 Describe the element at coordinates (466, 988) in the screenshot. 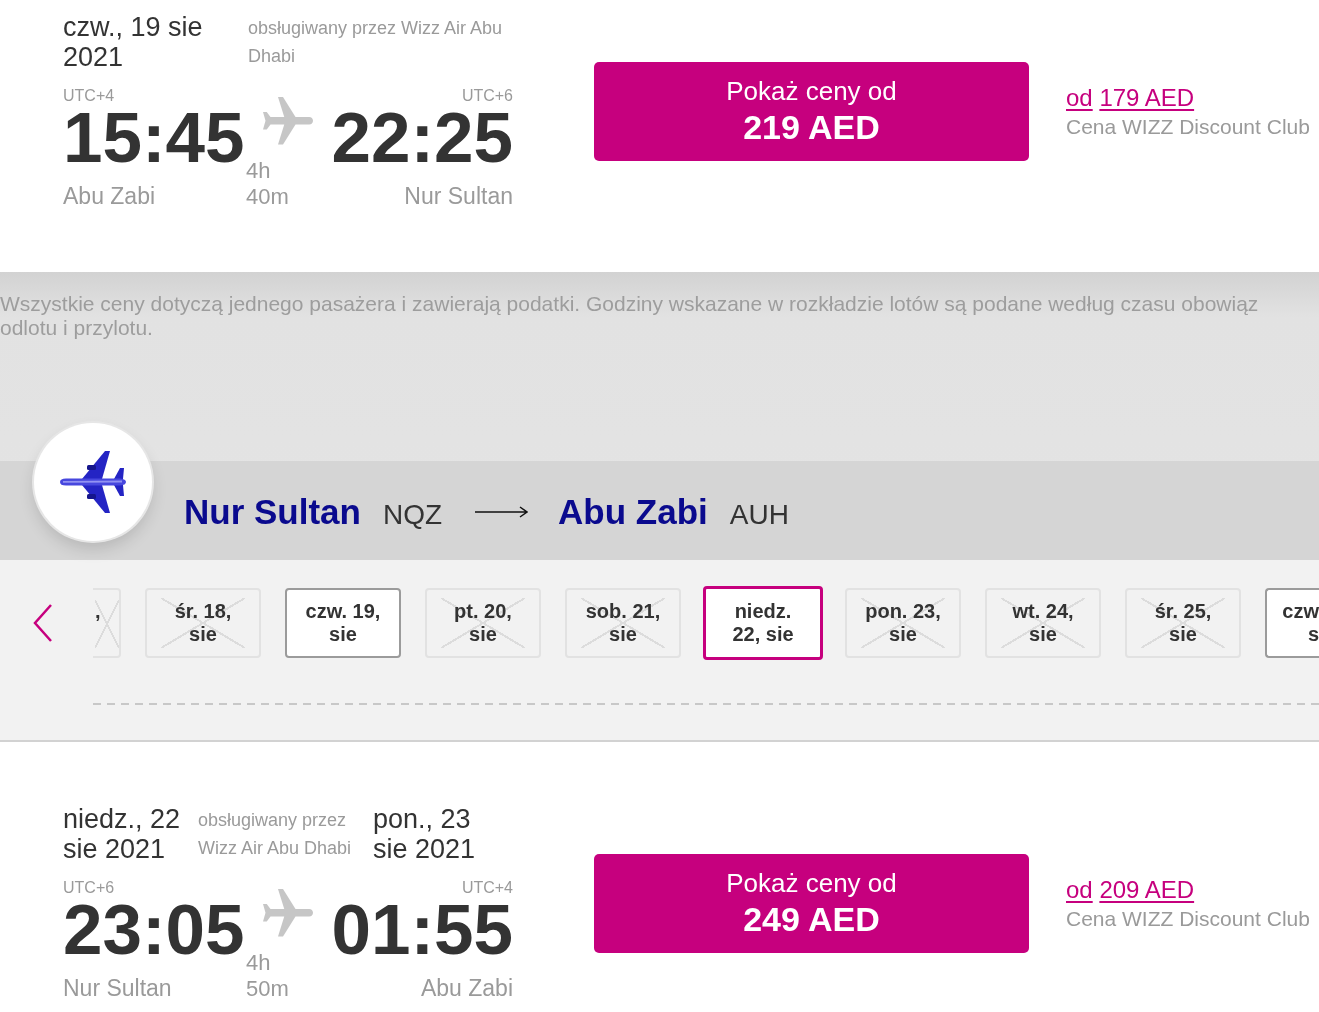

I see `arrival-city: Abu Zabi` at that location.